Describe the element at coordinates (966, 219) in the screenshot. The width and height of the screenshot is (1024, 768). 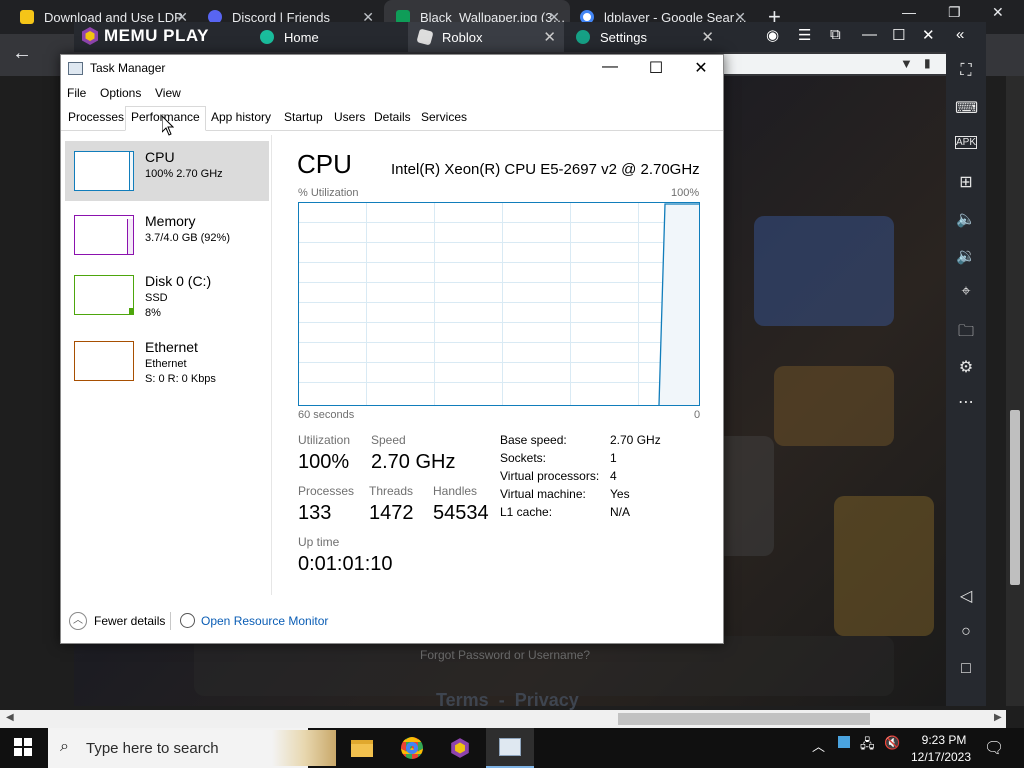
I see `volume-up-icon: 🔈` at that location.